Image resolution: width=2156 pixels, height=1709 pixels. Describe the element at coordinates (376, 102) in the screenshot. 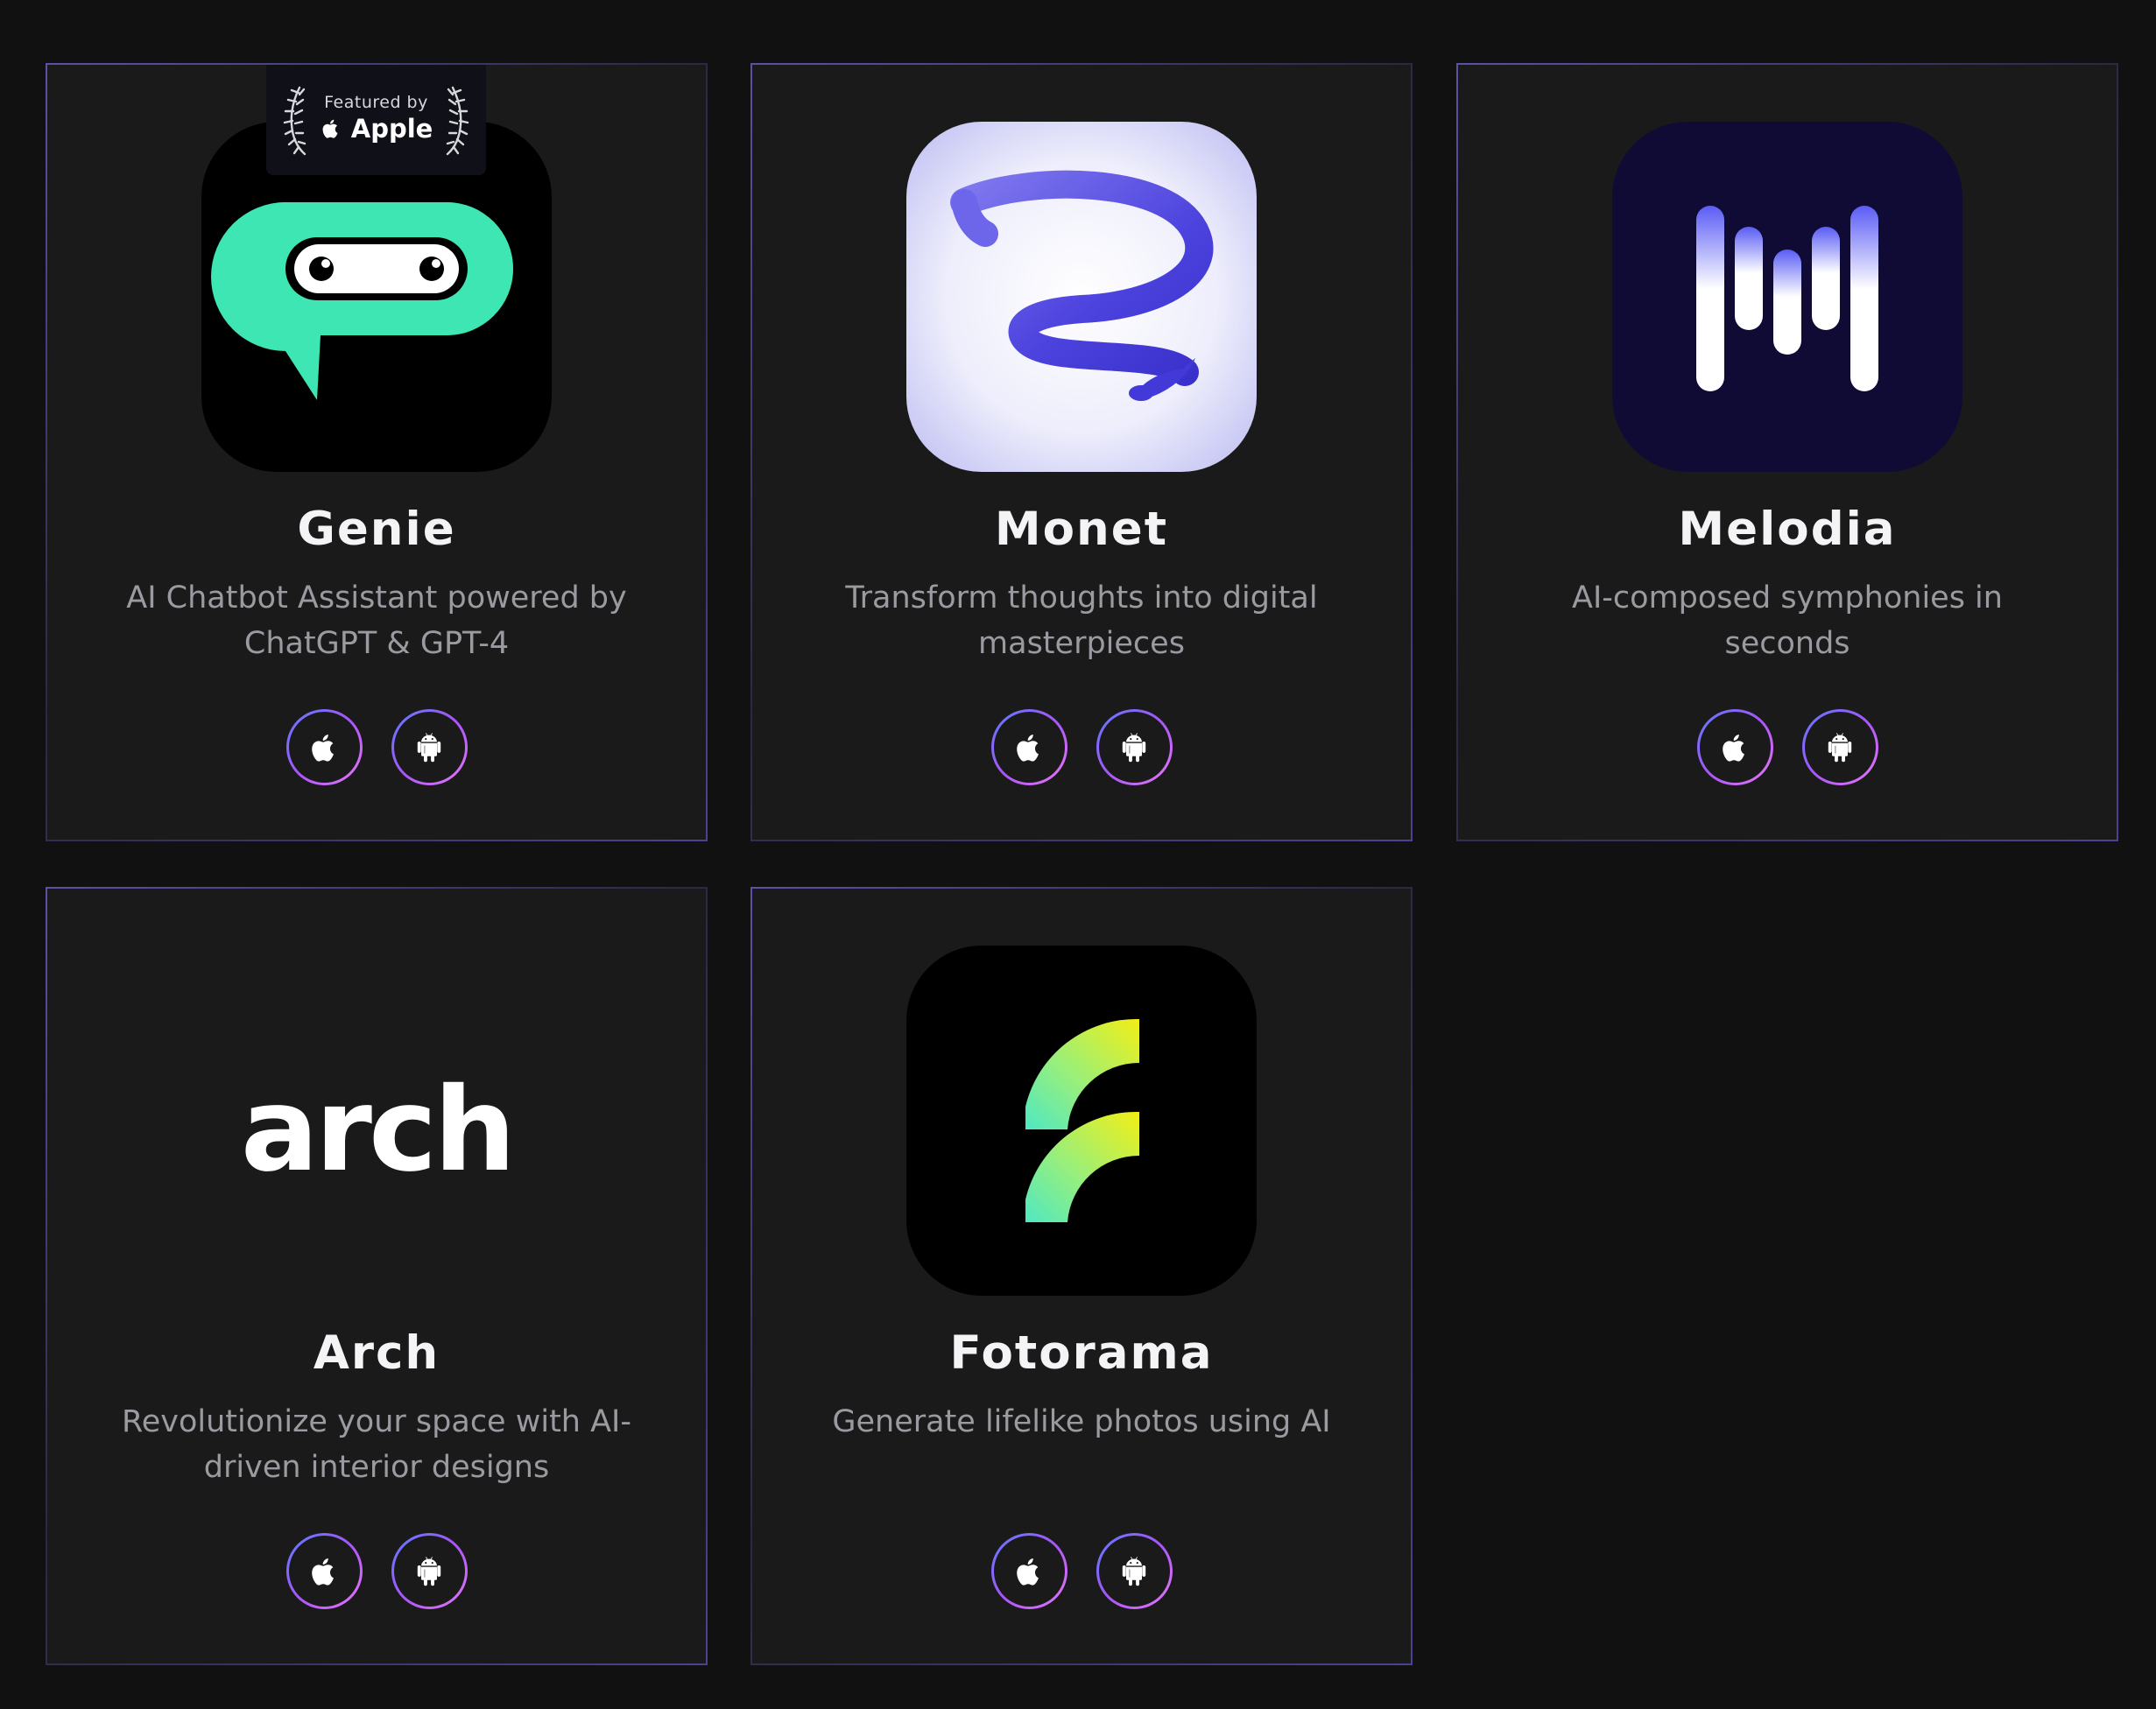

I see `featured-by-label: Featured by` at that location.